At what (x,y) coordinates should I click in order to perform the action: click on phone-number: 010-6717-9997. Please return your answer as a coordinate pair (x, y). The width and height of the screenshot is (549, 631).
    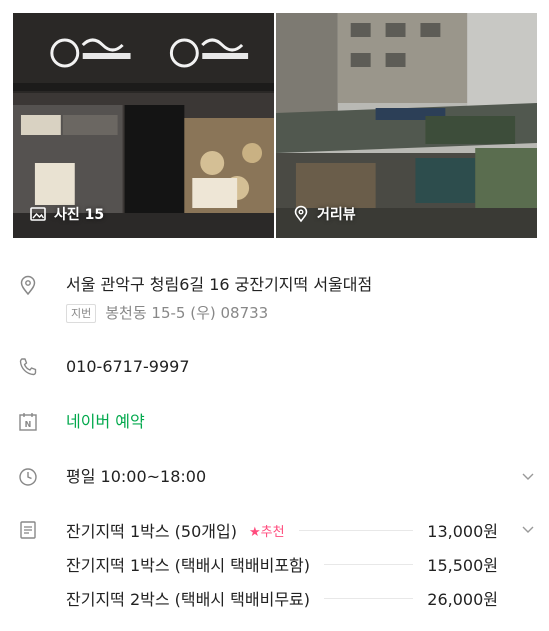
    Looking at the image, I should click on (128, 367).